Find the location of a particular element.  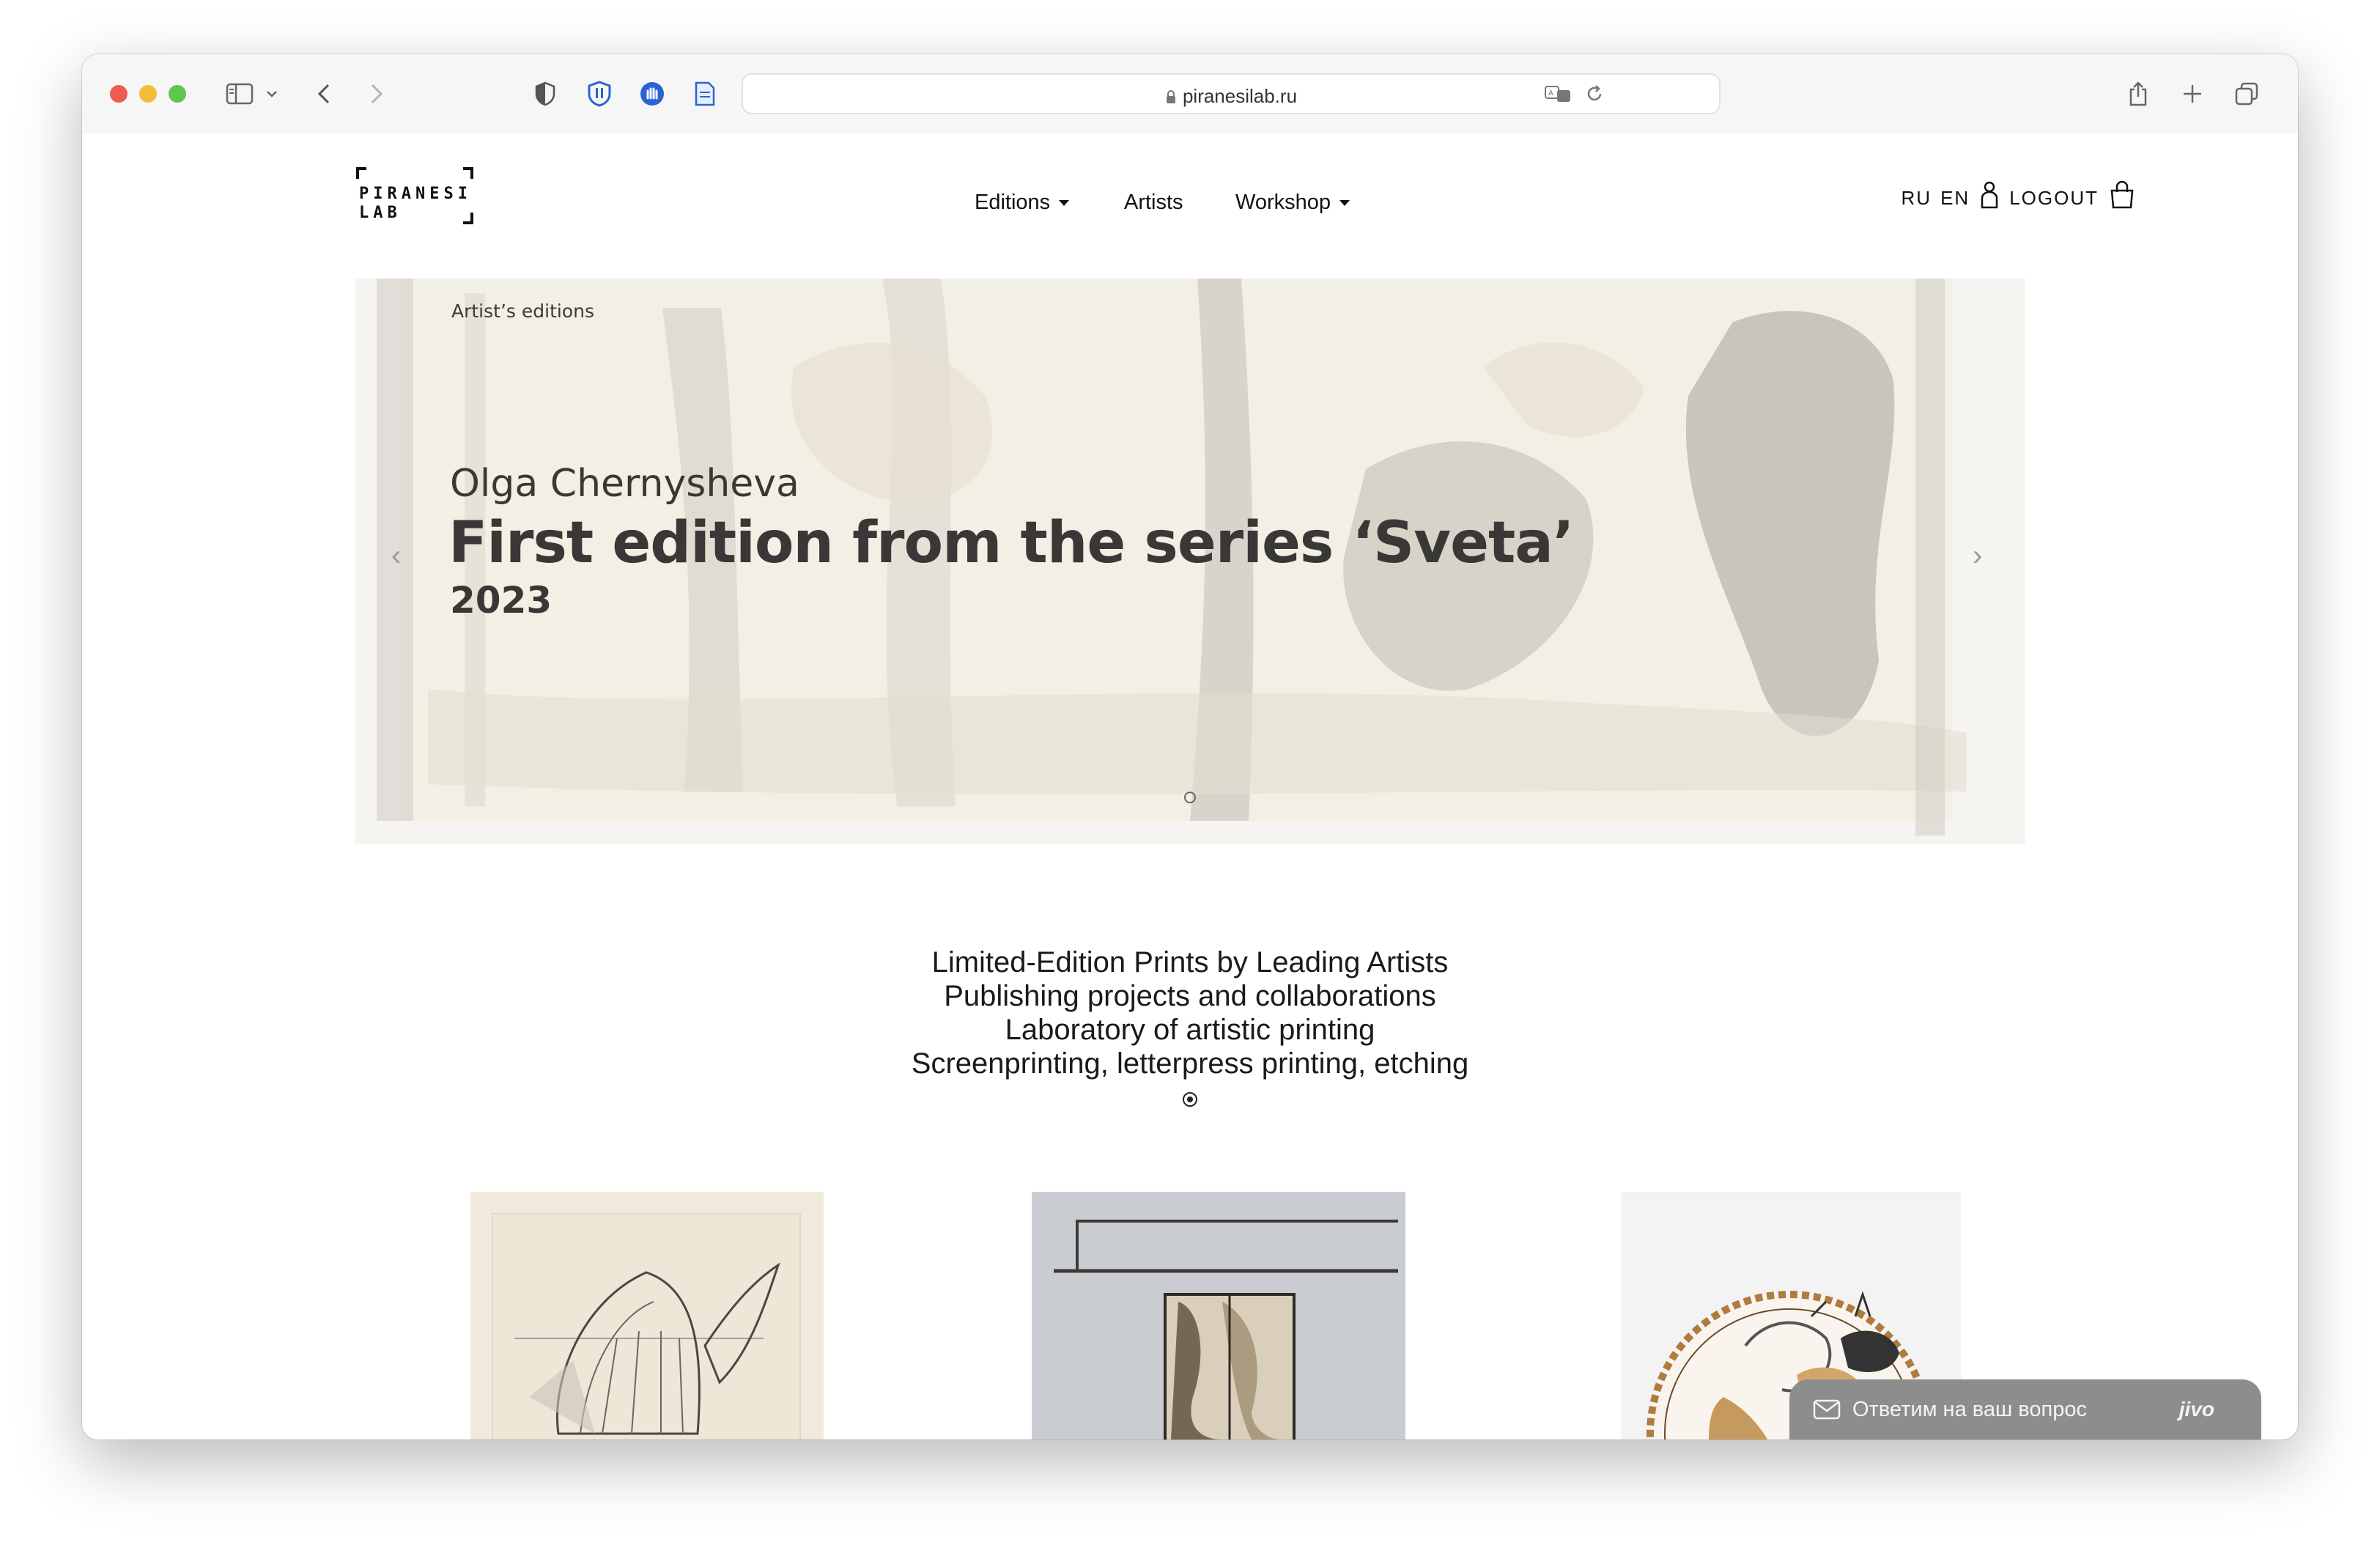

sidebar-toggle-icon is located at coordinates (239, 94).